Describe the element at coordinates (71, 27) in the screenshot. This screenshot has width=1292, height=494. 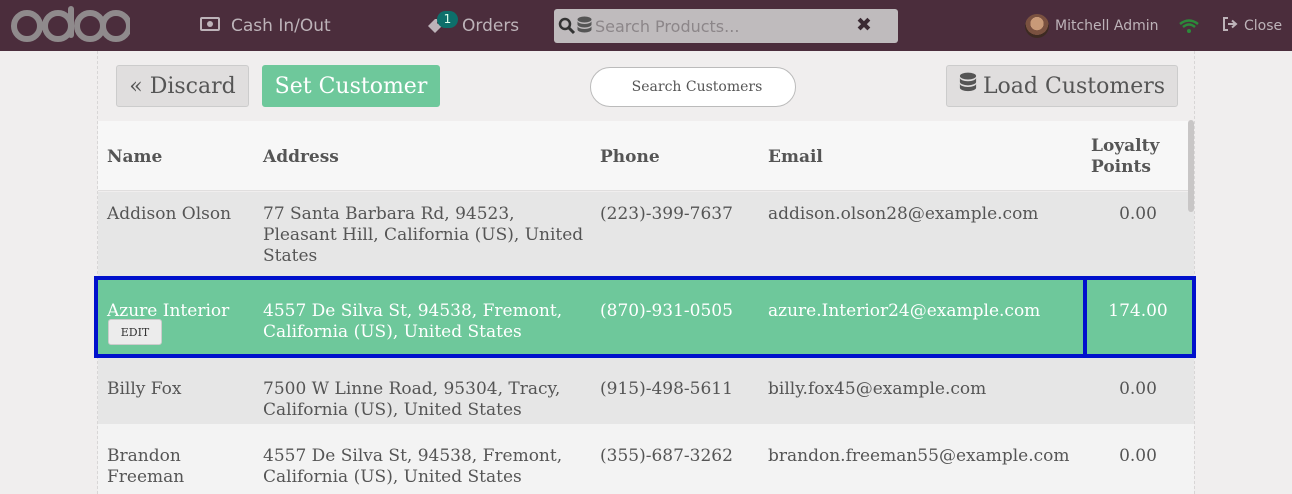
I see `odoo-logo` at that location.